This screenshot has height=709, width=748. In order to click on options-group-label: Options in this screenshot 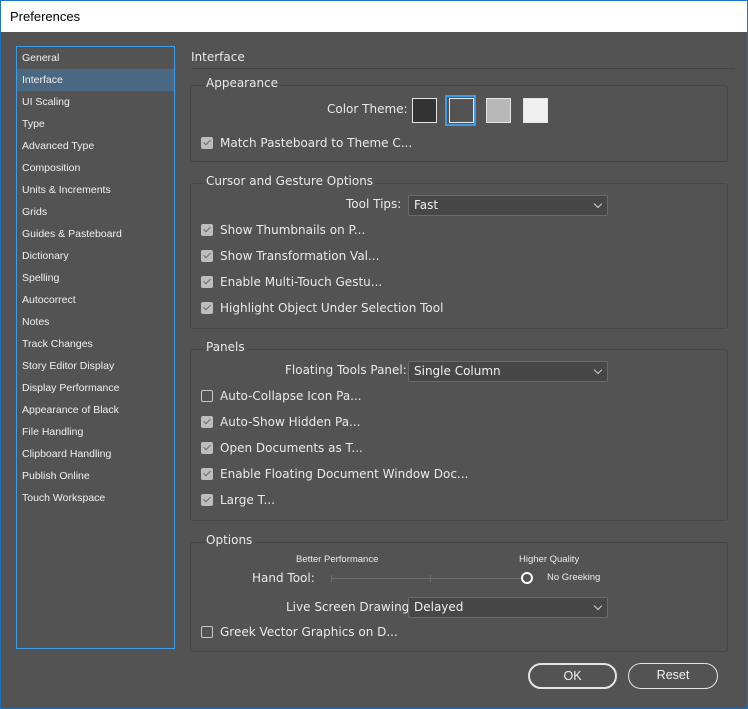, I will do `click(230, 540)`.